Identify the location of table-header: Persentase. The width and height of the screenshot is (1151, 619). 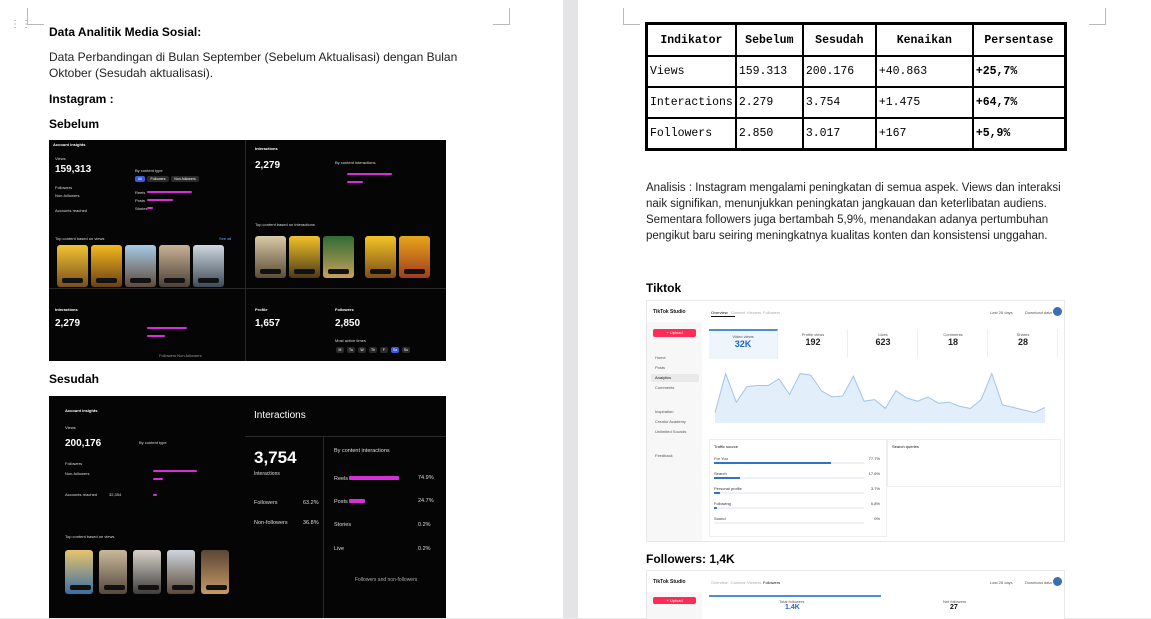
(1018, 40).